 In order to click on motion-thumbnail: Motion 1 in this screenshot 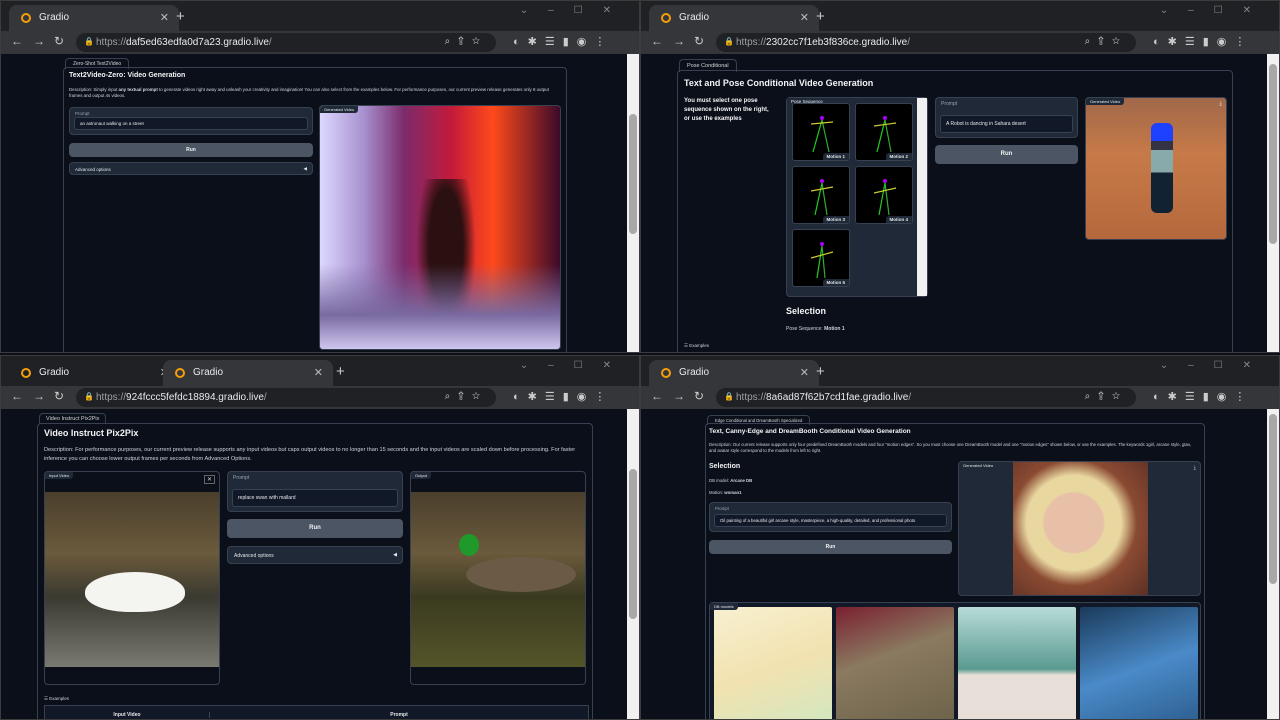, I will do `click(821, 132)`.